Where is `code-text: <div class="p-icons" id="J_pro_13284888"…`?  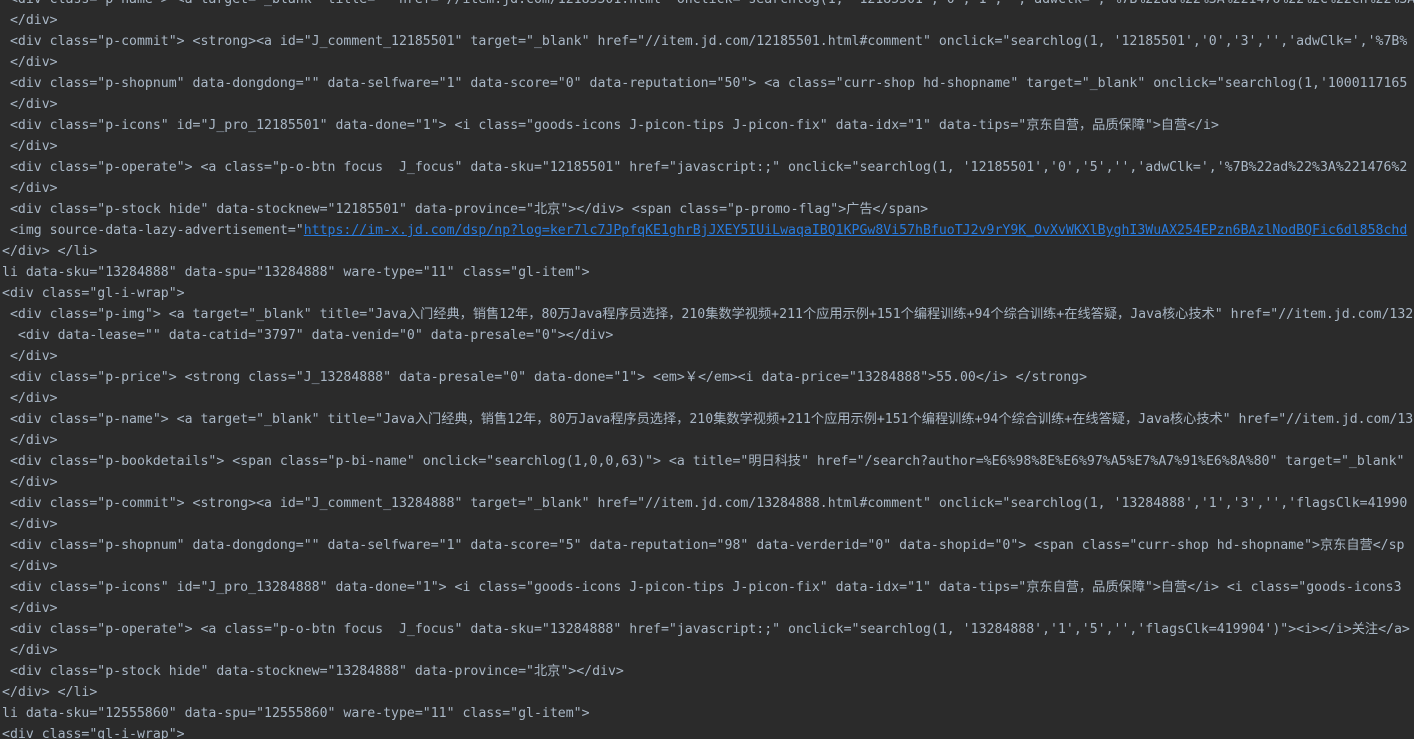
code-text: <div class="p-icons" id="J_pro_13284888"… is located at coordinates (702, 587).